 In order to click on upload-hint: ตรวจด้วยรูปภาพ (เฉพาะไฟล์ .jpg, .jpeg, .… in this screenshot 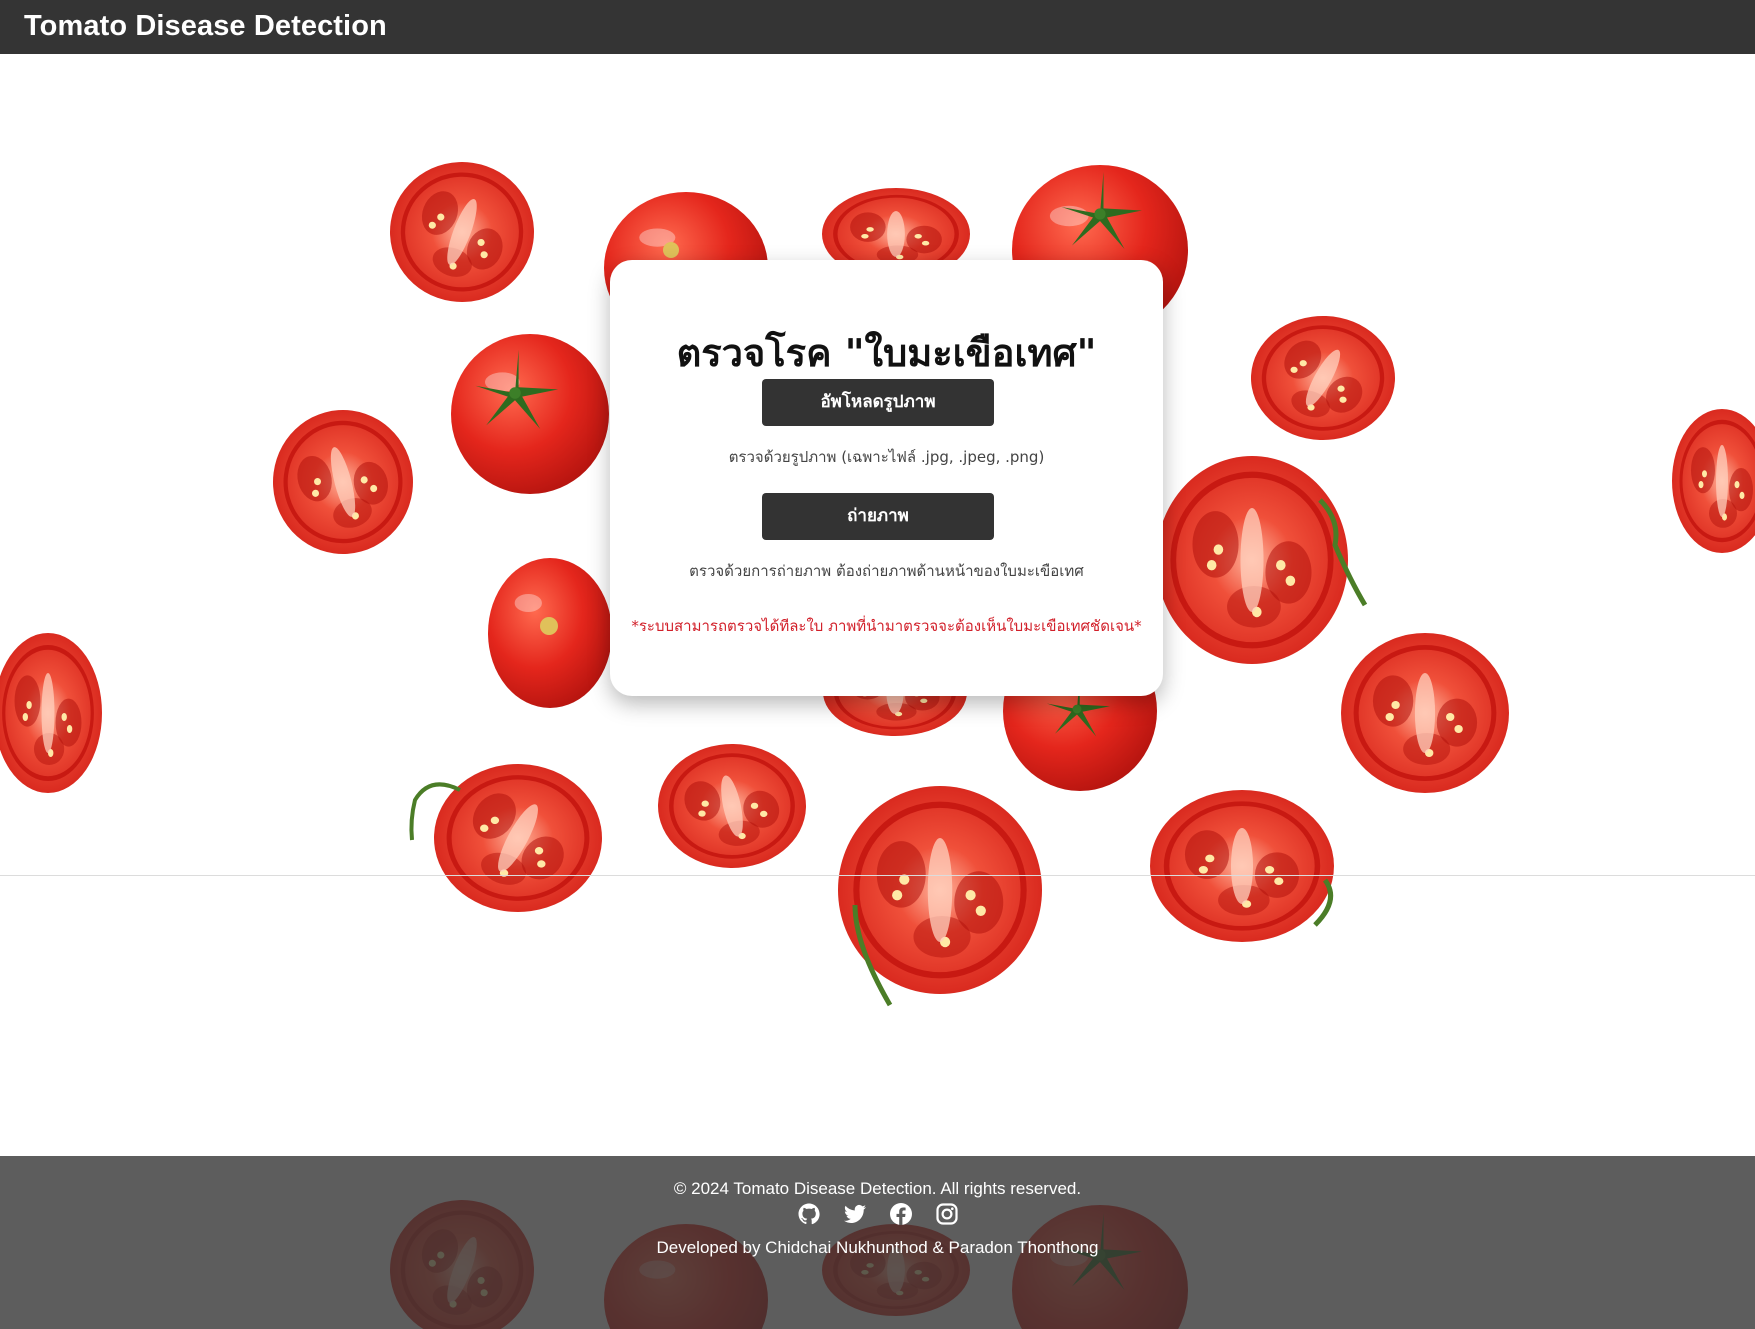, I will do `click(886, 457)`.